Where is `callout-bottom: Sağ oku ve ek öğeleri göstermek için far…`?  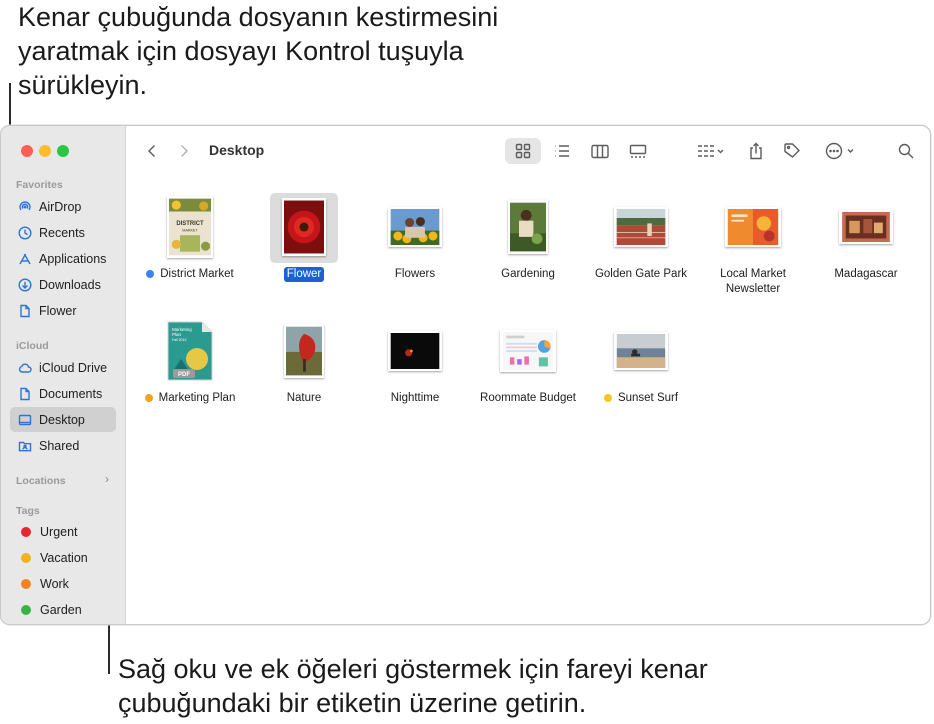
callout-bottom: Sağ oku ve ek öğeleri göstermek için far… is located at coordinates (413, 686).